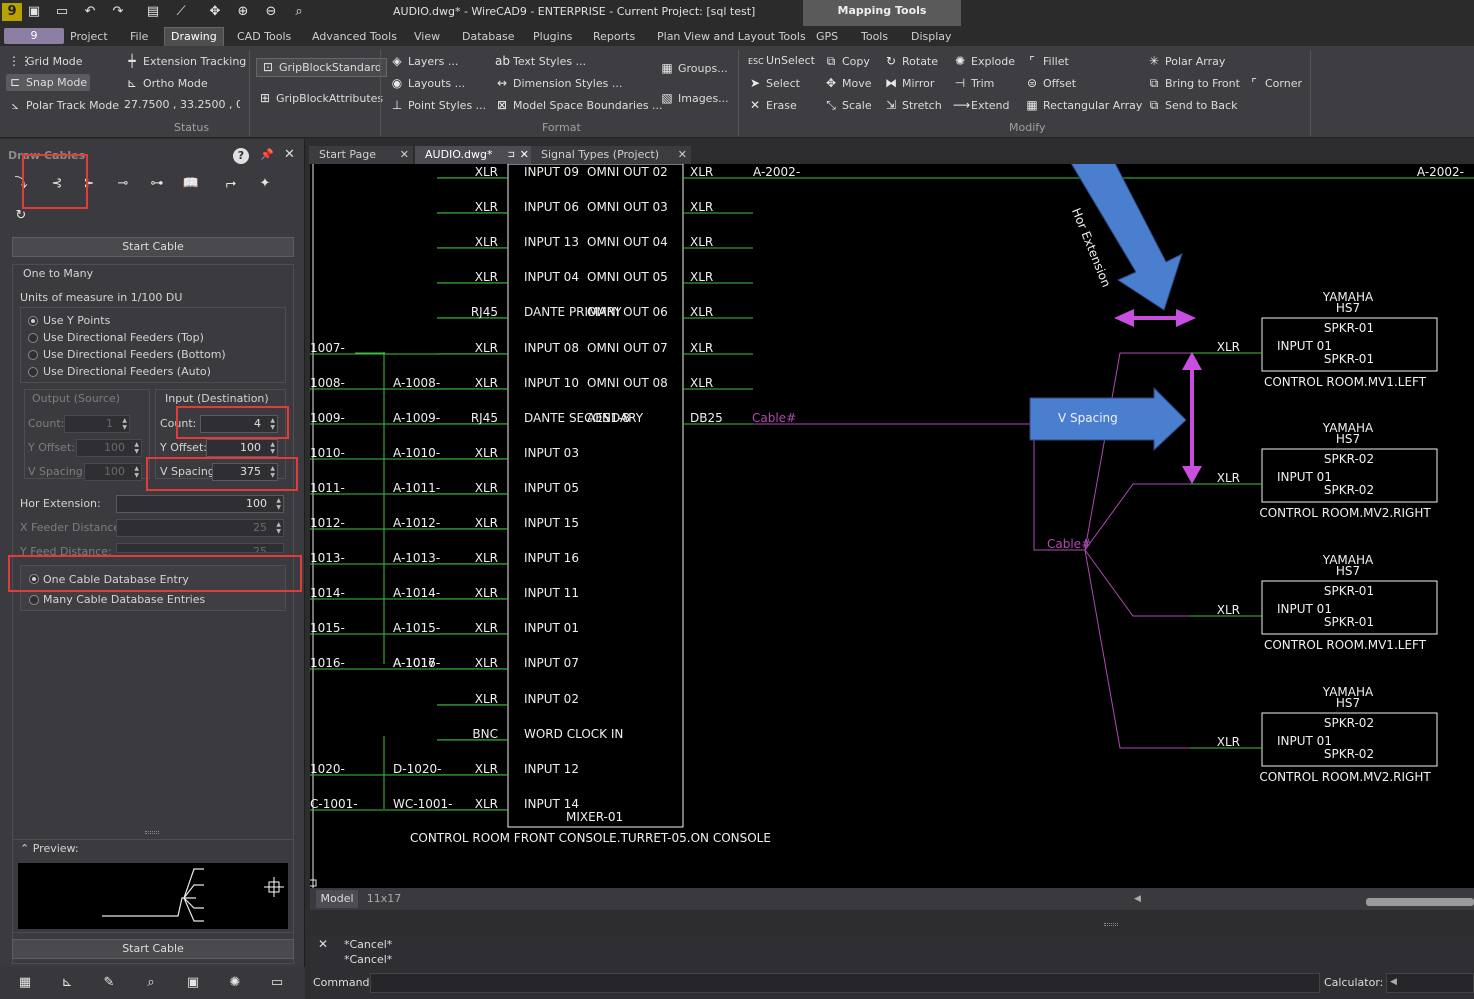  Describe the element at coordinates (48, 82) in the screenshot. I see `snap-mode-button: ⊏ Snap Mode` at that location.